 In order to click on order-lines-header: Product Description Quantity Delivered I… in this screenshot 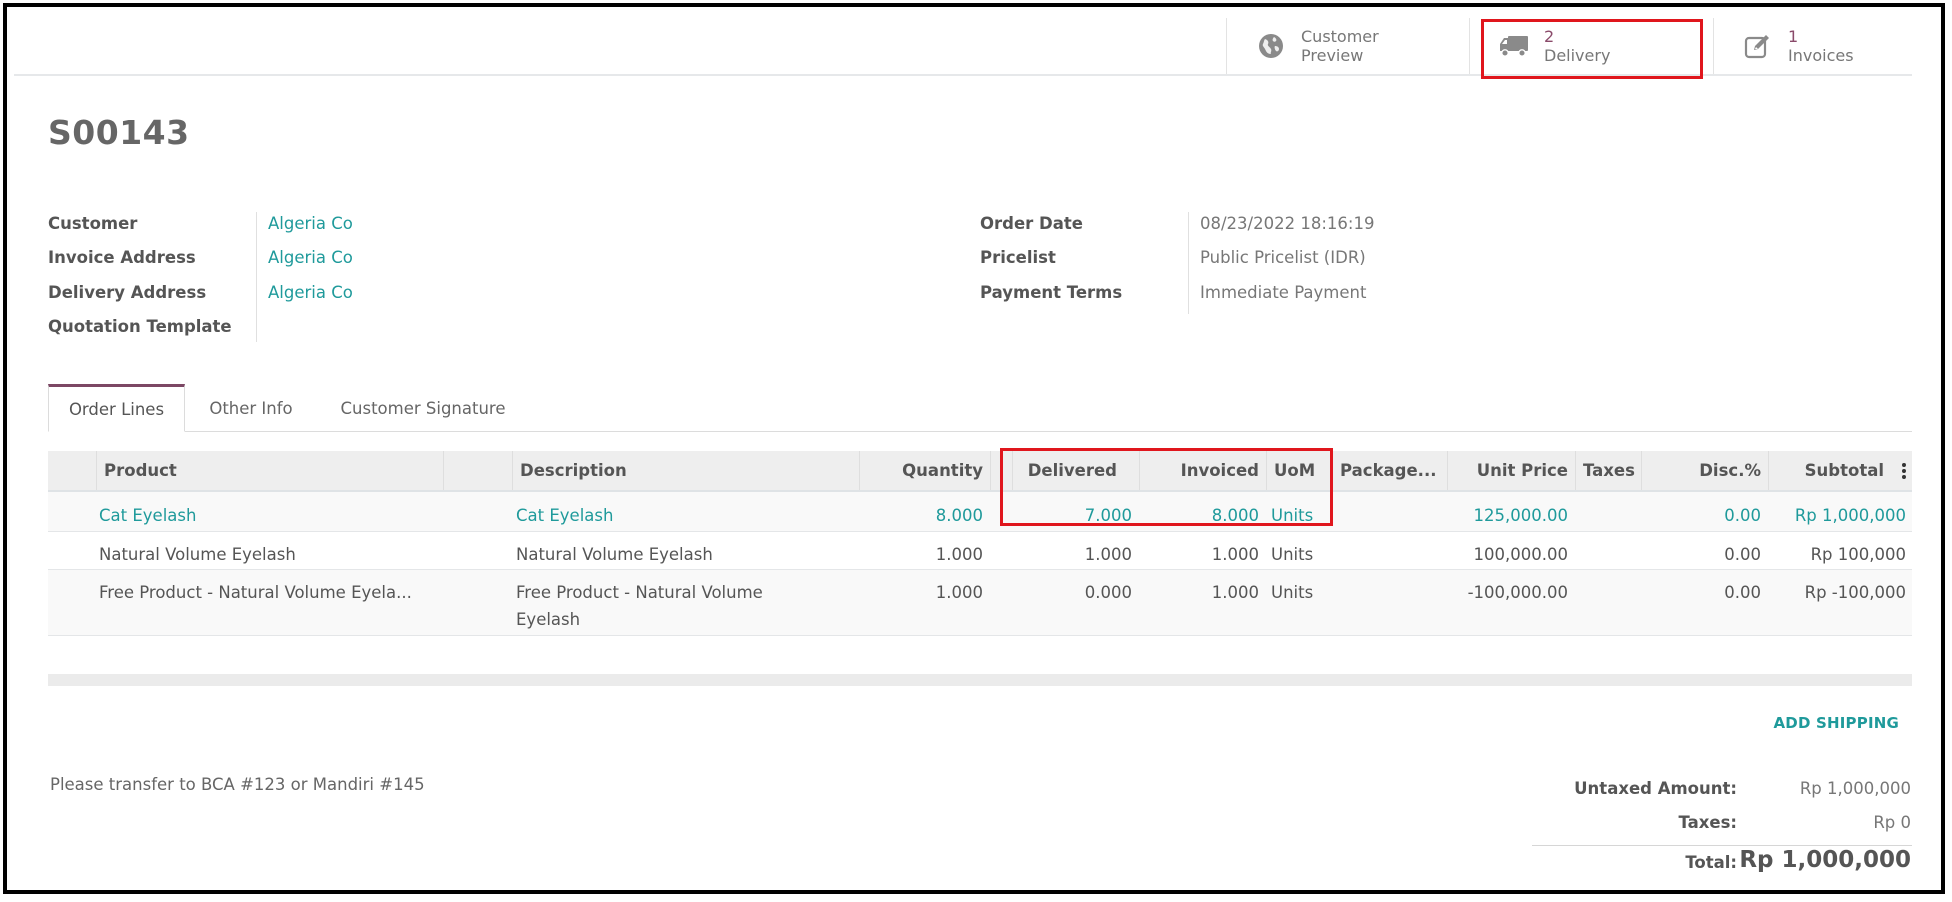, I will do `click(980, 471)`.